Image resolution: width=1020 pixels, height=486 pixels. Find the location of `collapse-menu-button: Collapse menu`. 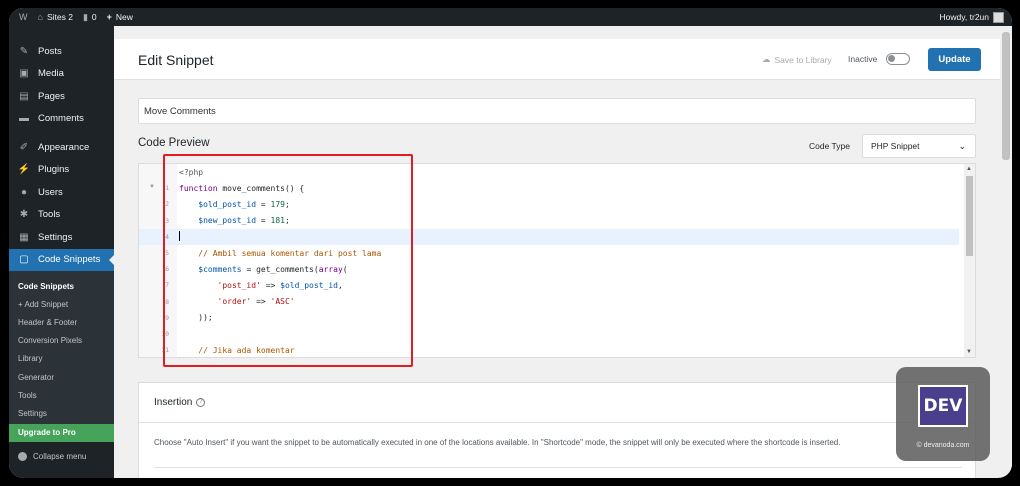

collapse-menu-button: Collapse menu is located at coordinates (61, 457).